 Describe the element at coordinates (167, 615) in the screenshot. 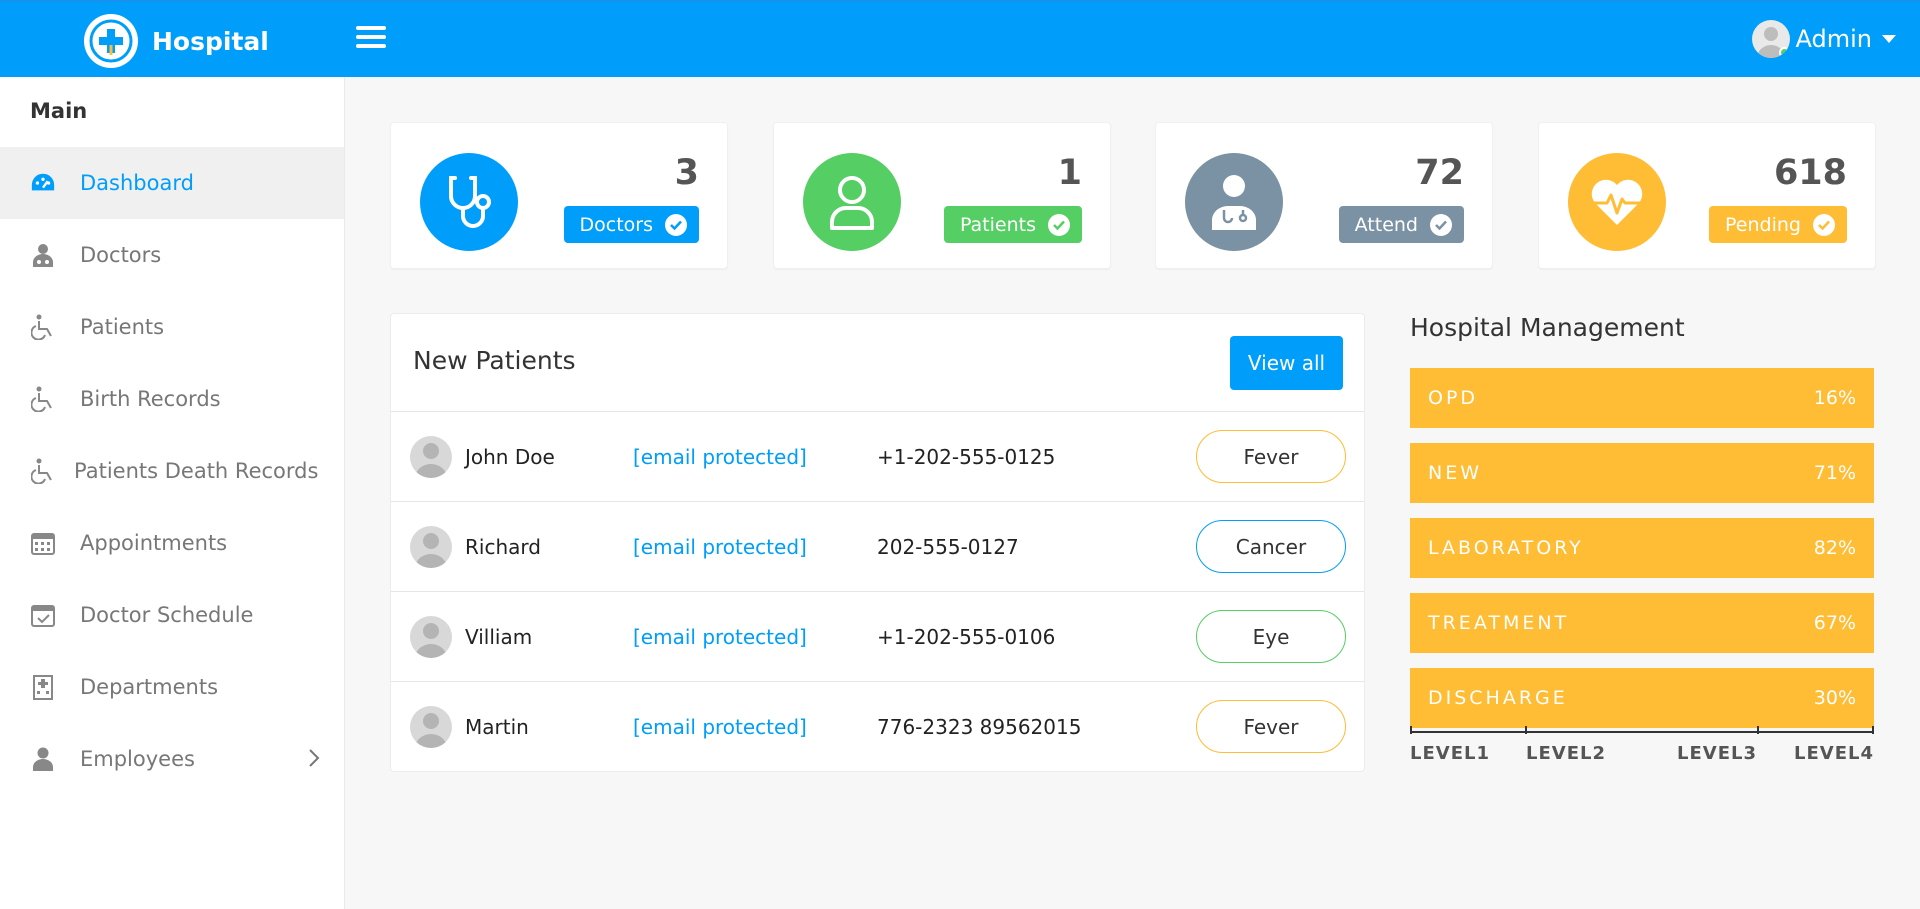

I see `sidebar-item-label: Doctor Schedule` at that location.